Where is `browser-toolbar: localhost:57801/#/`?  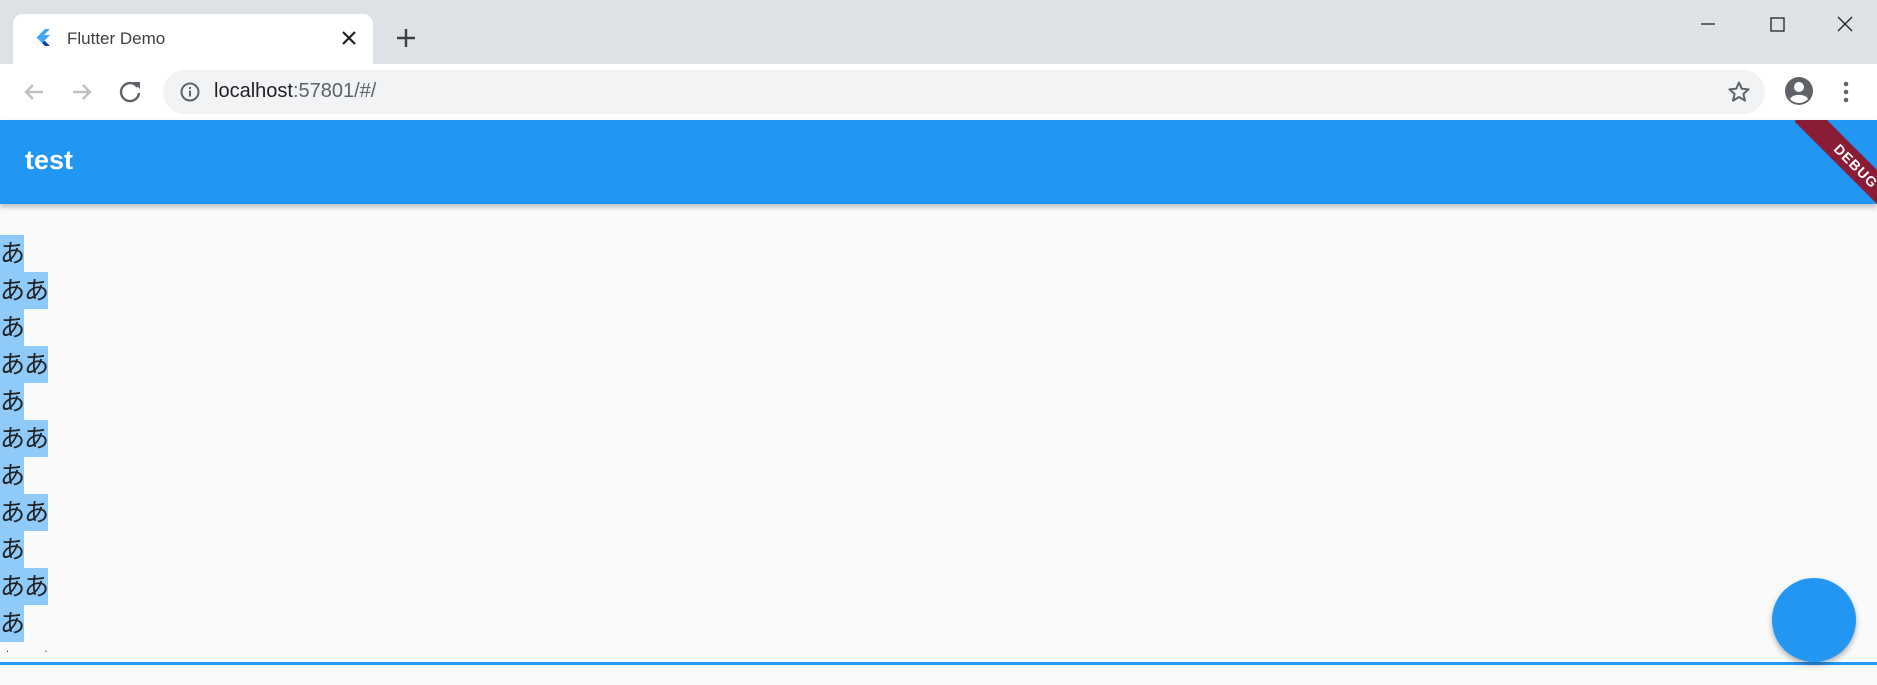
browser-toolbar: localhost:57801/#/ is located at coordinates (938, 92).